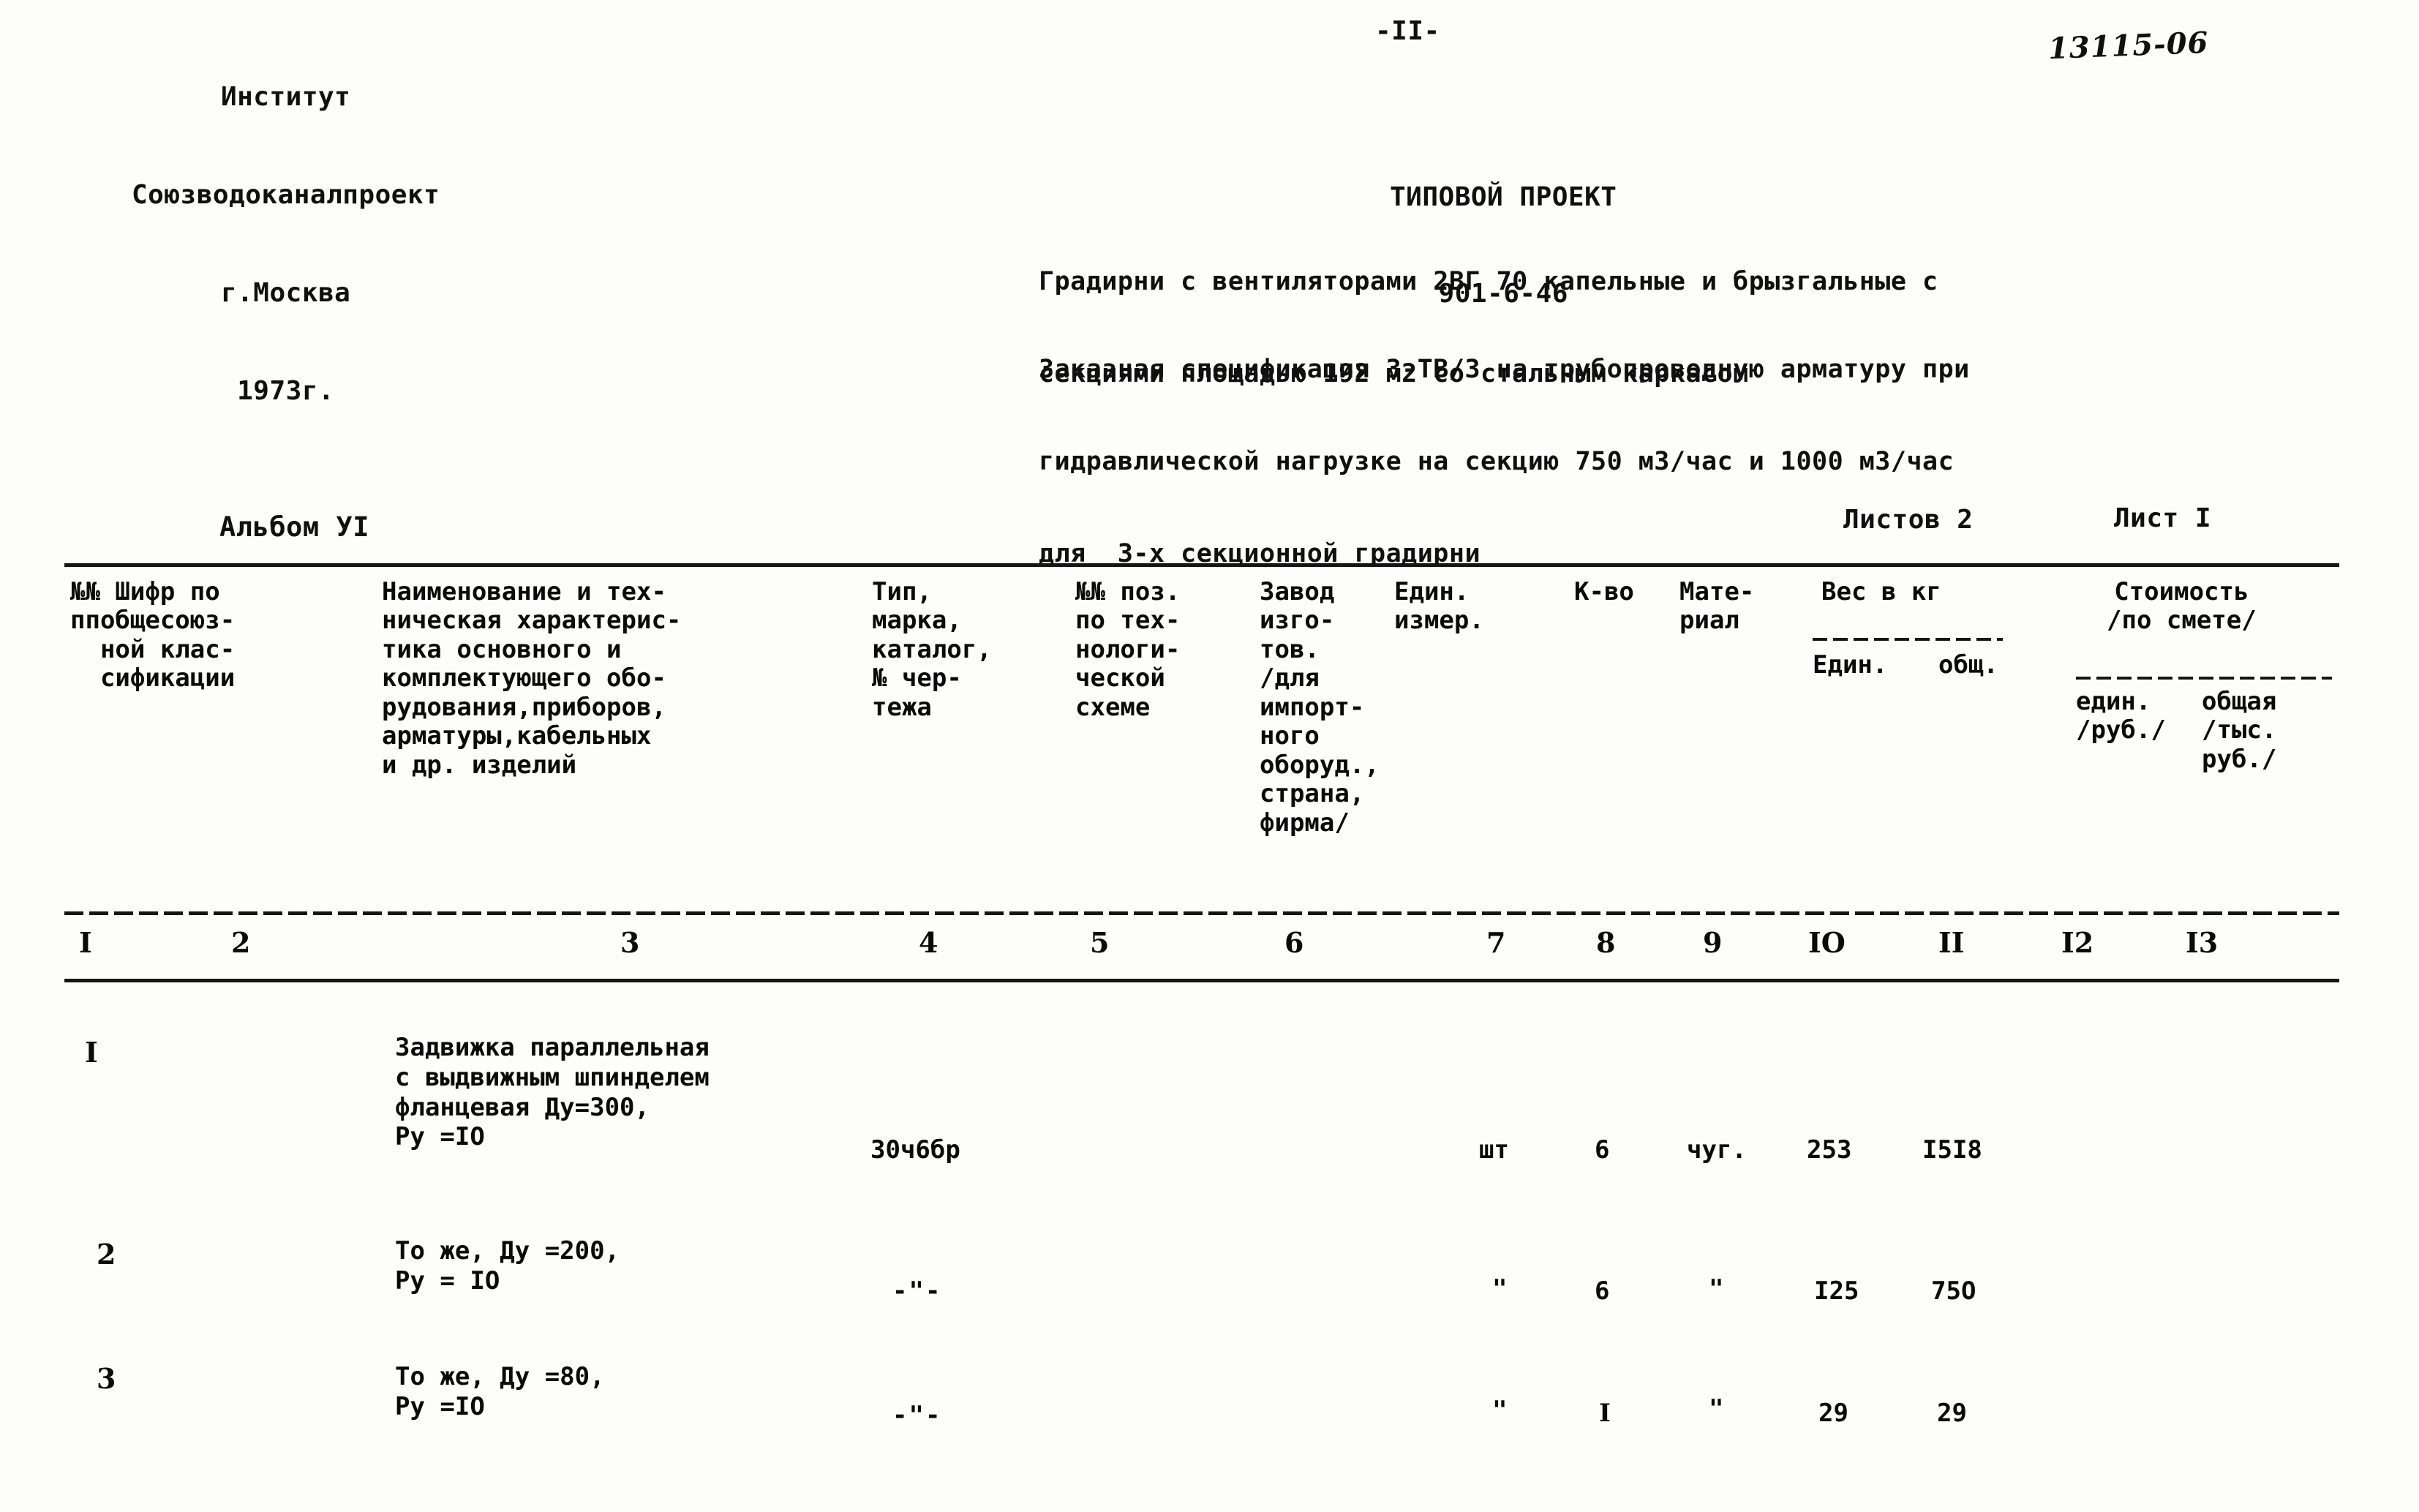  I want to click on row-number: I, so click(91, 1053).